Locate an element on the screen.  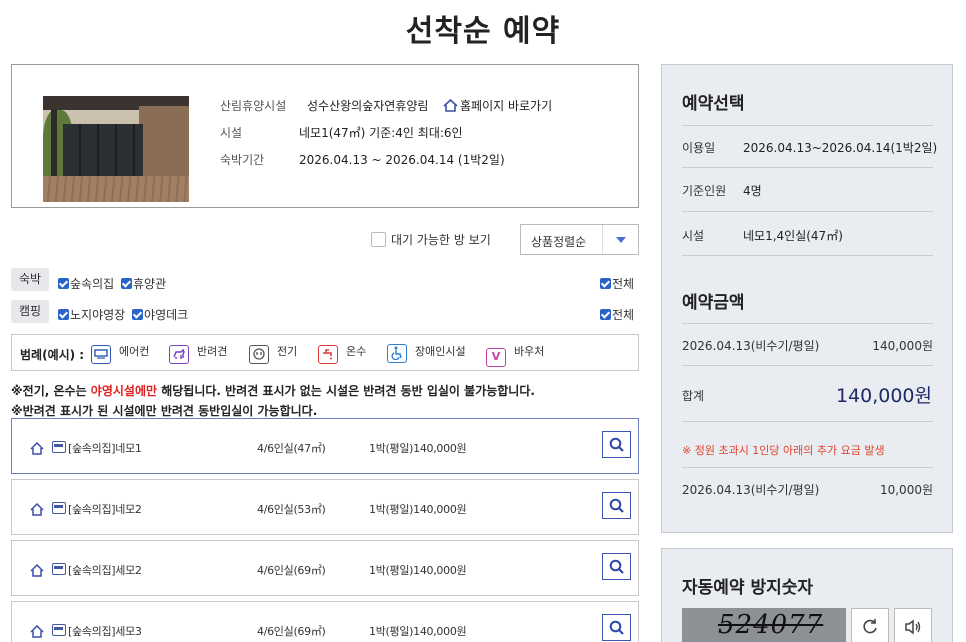
label-forest: 산림휴양시설 is located at coordinates (253, 106).